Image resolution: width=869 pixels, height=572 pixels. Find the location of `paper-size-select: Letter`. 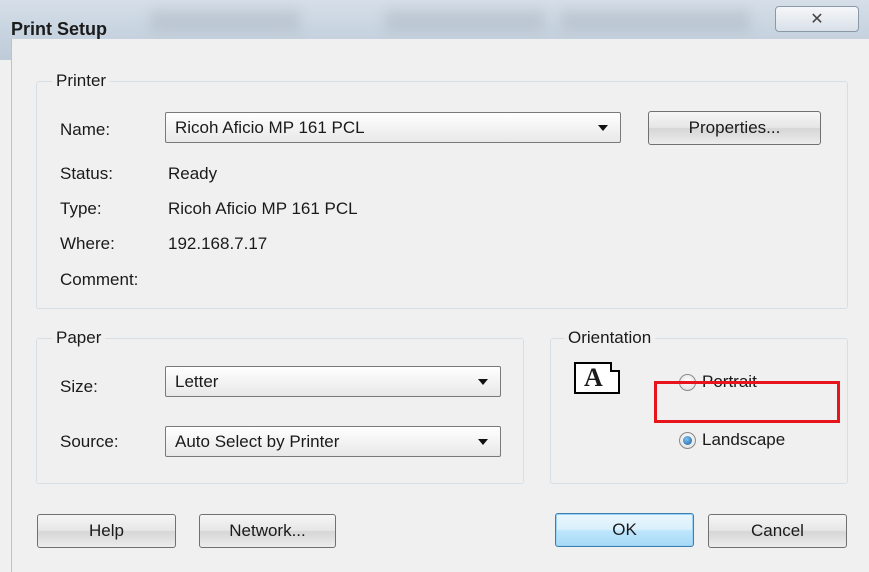

paper-size-select: Letter is located at coordinates (333, 381).